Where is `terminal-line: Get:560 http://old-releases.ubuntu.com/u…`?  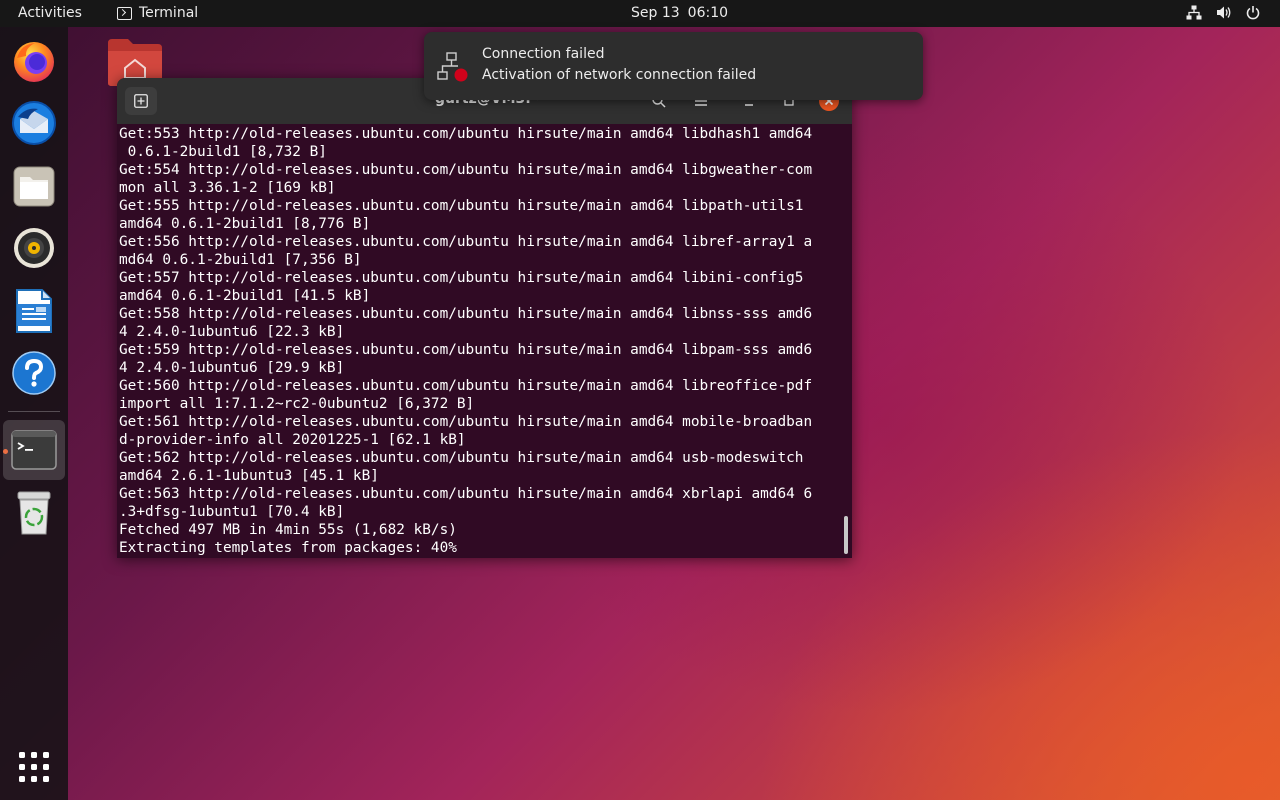
terminal-line: Get:560 http://old-releases.ubuntu.com/u… is located at coordinates (466, 386).